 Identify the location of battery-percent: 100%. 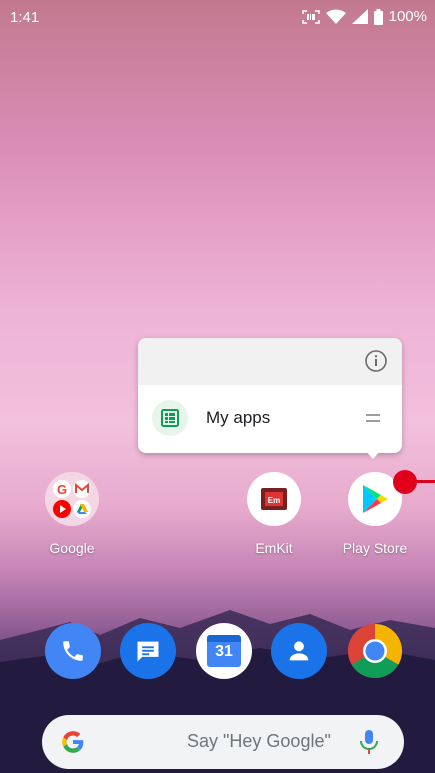
(407, 16).